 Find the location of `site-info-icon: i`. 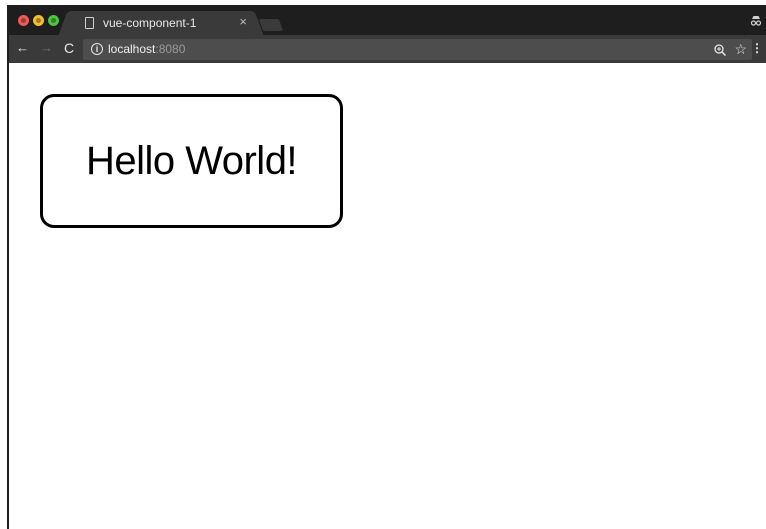

site-info-icon: i is located at coordinates (97, 49).